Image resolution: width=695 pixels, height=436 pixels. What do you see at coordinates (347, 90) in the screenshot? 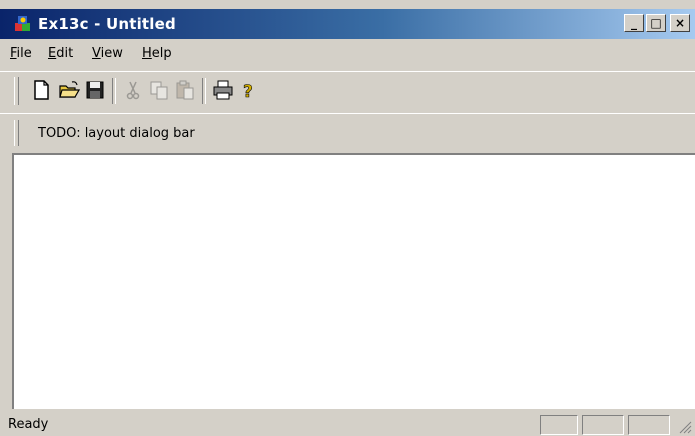
I see `toolbar: ?` at bounding box center [347, 90].